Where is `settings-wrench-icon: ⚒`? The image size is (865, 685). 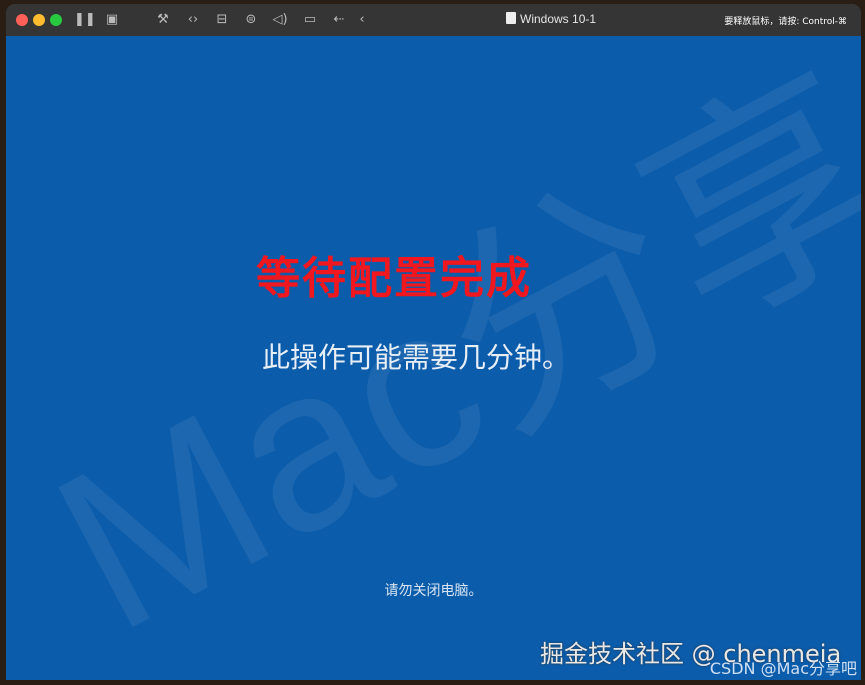 settings-wrench-icon: ⚒ is located at coordinates (163, 19).